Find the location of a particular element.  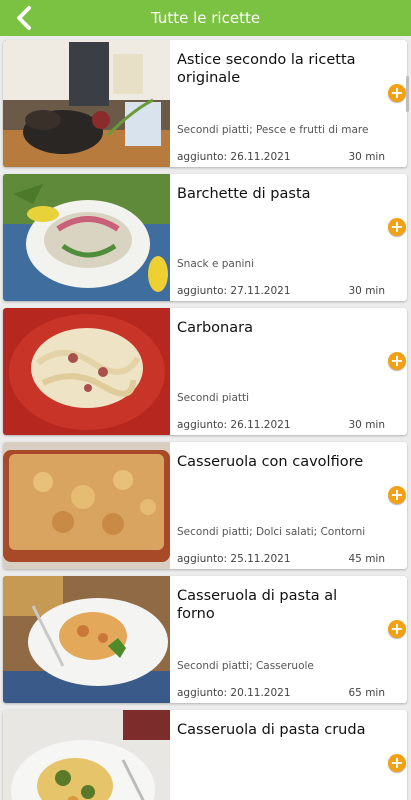

recipe-category: Secondi piatti; Dolci salati; Contorni is located at coordinates (271, 532).